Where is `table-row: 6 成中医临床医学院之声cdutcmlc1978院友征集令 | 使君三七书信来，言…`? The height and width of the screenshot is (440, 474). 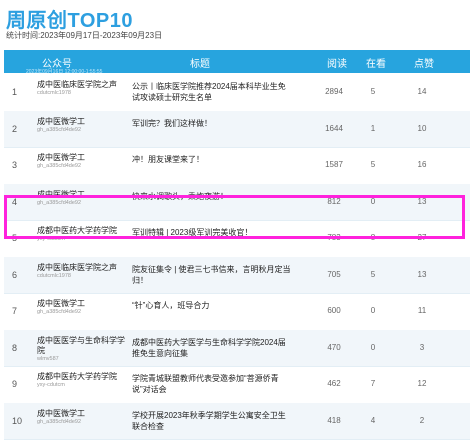 table-row: 6 成中医临床医学院之声cdutcmlc1978院友征集令 | 使君三七书信来，言… is located at coordinates (237, 276).